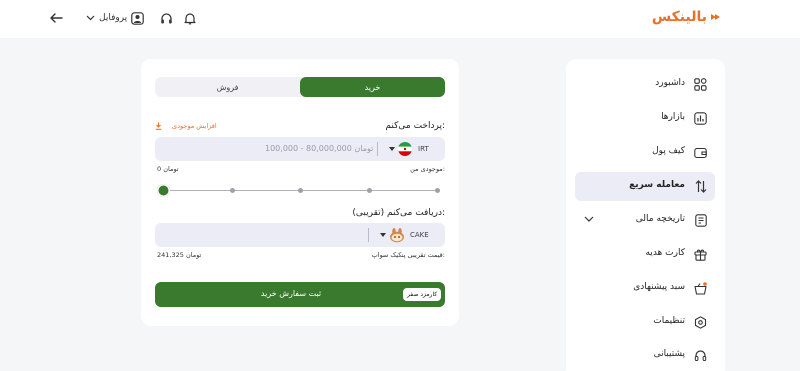  I want to click on increase-balance-label: افزایش موجودی, so click(194, 126).